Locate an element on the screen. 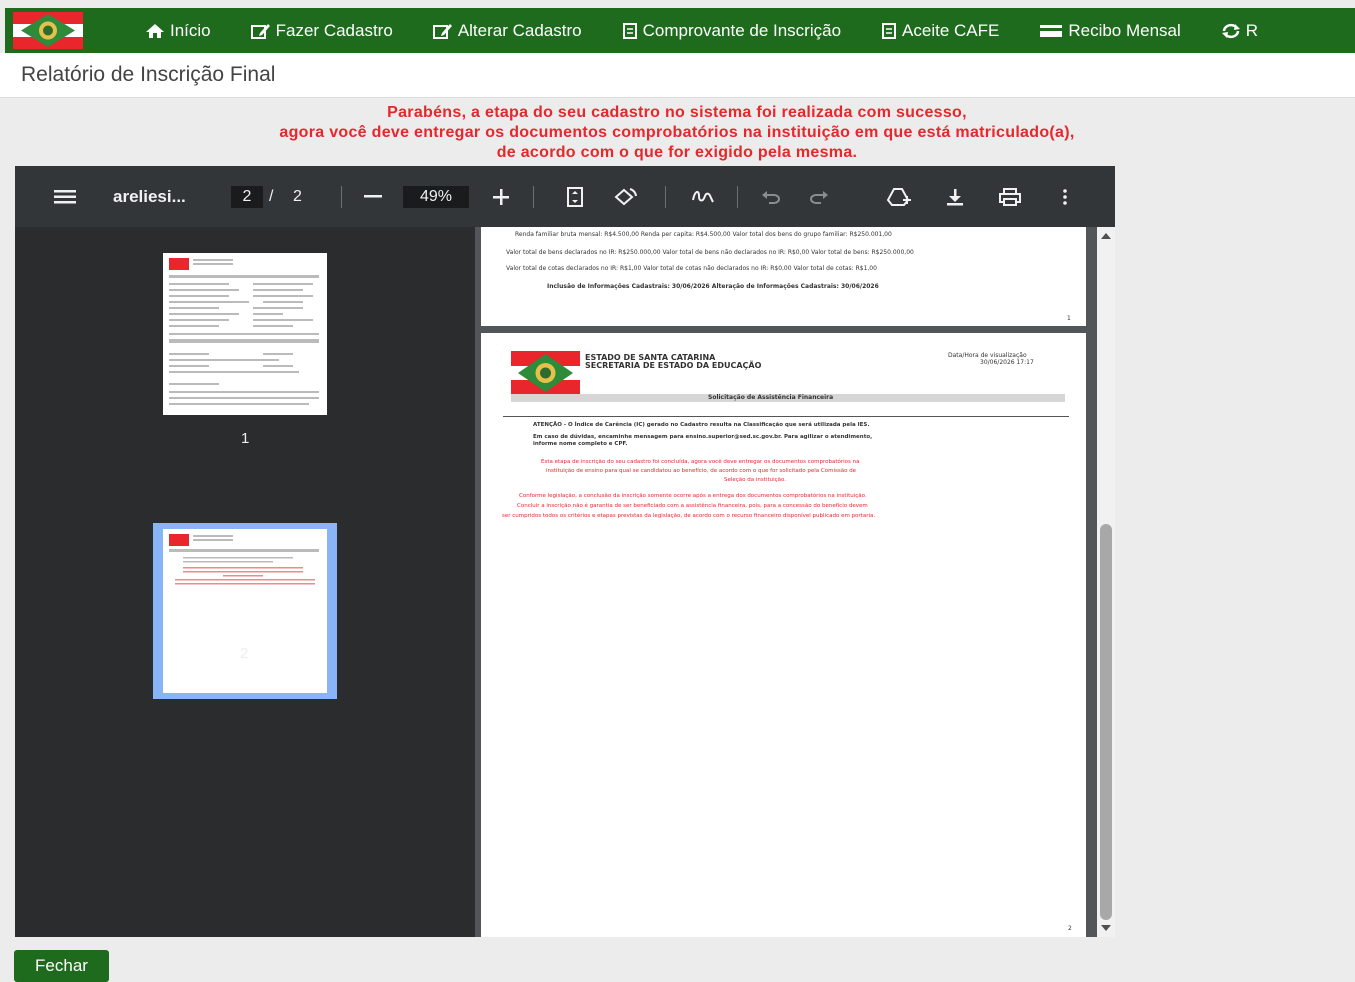 The height and width of the screenshot is (982, 1355). nav-fazer-cadastro: Fazer Cadastro is located at coordinates (321, 30).